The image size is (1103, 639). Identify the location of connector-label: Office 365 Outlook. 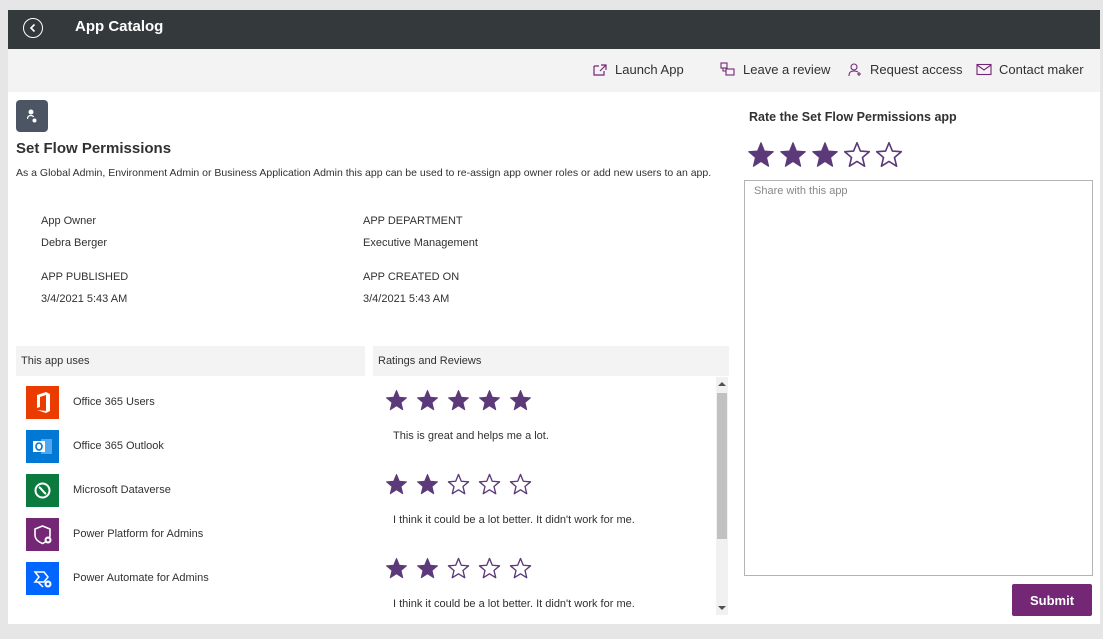
(118, 446).